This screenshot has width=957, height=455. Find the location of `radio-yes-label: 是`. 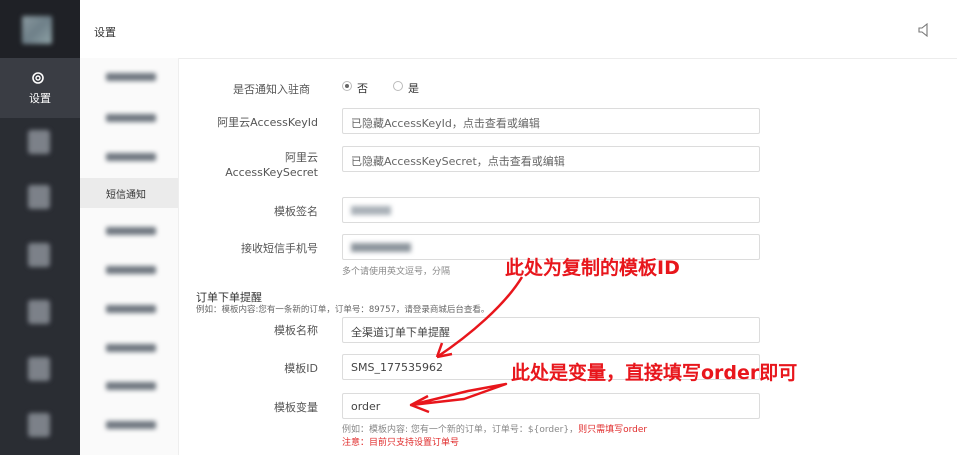

radio-yes-label: 是 is located at coordinates (413, 88).